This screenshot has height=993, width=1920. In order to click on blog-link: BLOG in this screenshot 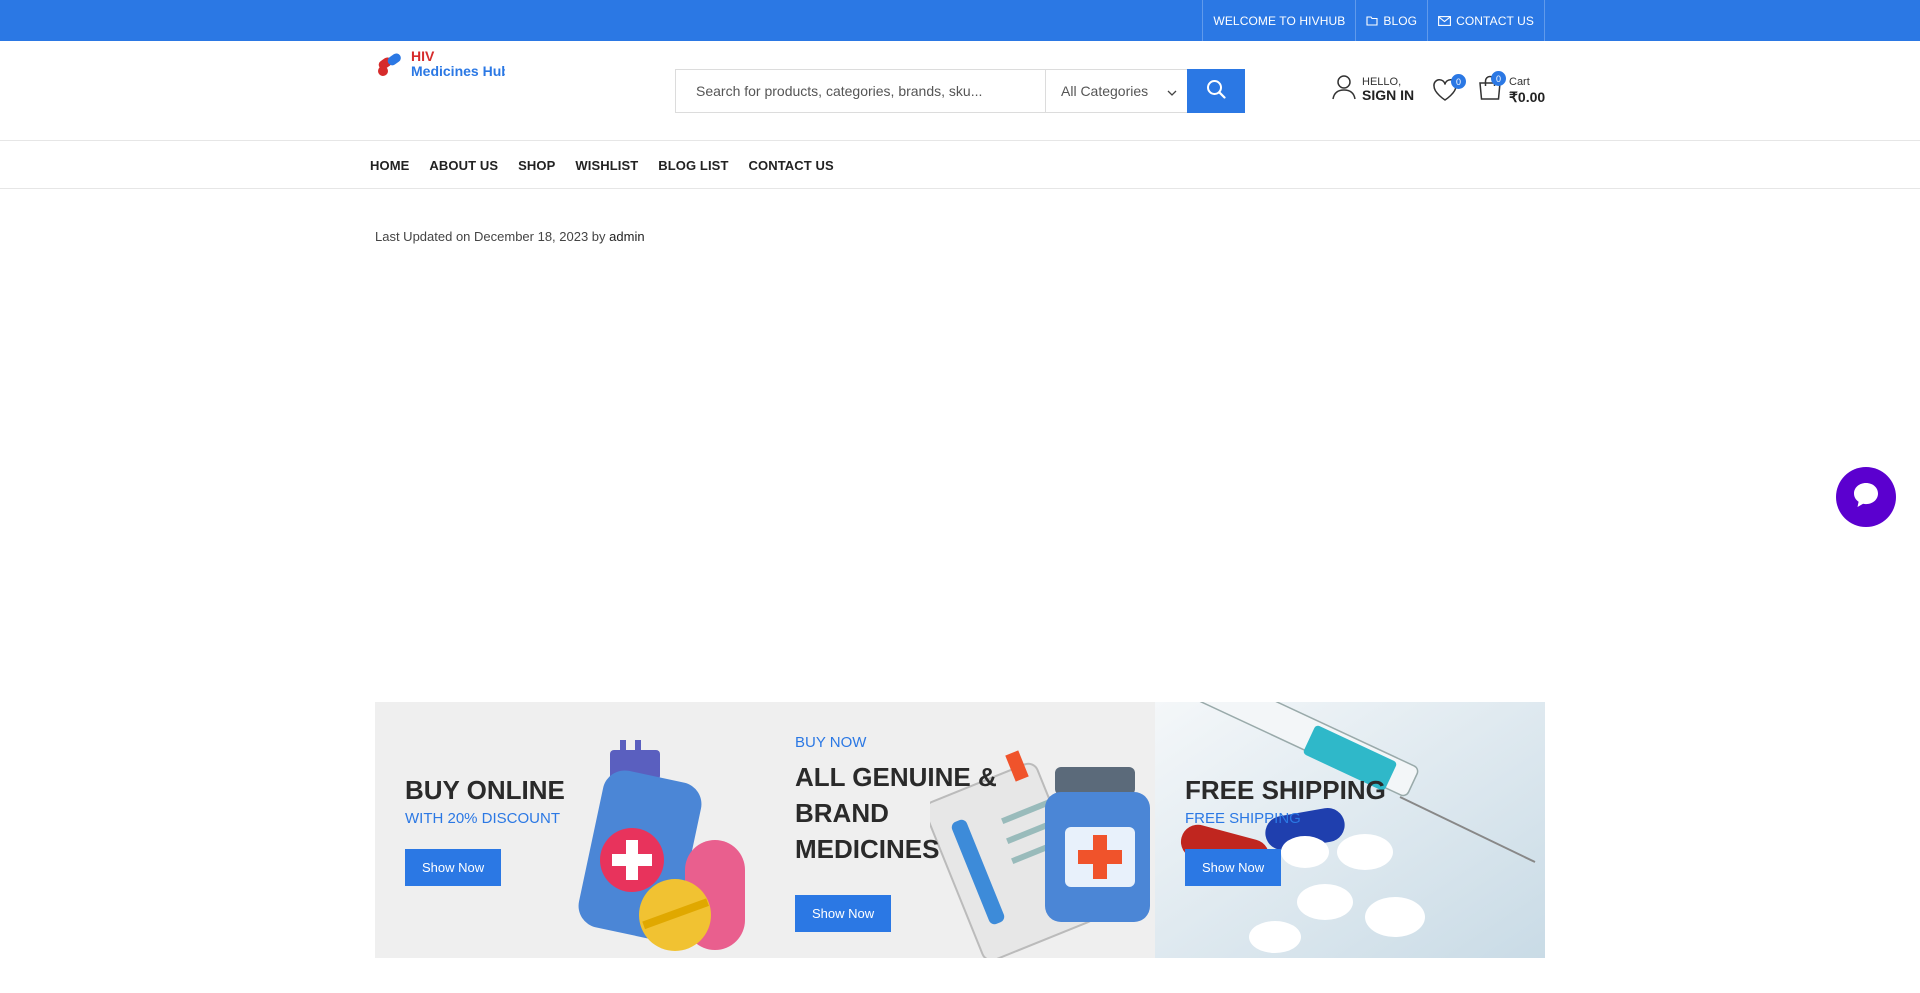, I will do `click(1391, 20)`.